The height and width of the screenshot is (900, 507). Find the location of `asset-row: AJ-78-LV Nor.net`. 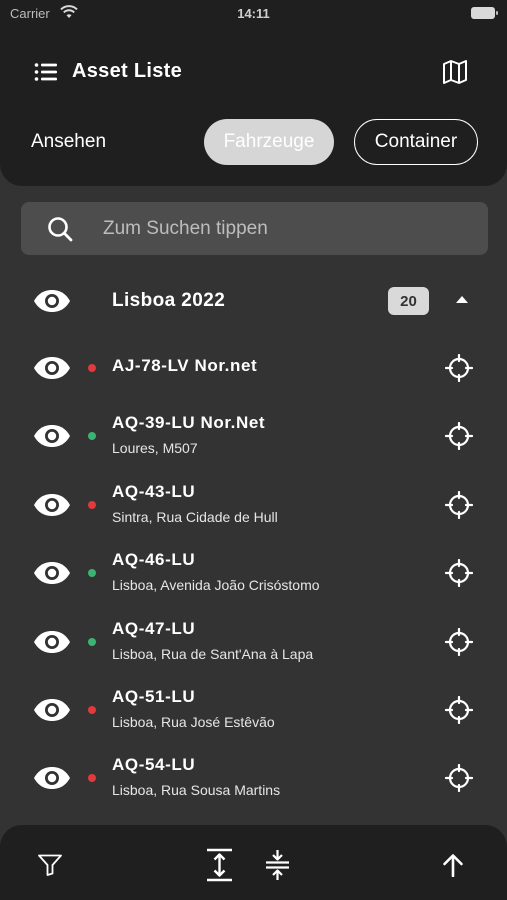

asset-row: AJ-78-LV Nor.net is located at coordinates (253, 368).